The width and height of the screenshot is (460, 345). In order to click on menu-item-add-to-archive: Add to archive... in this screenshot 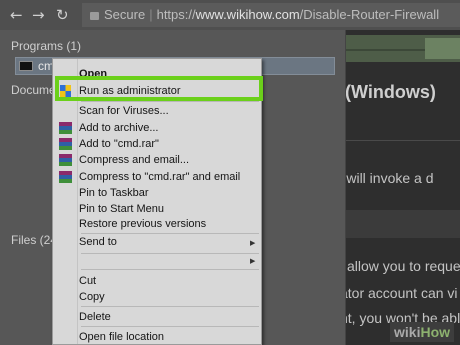, I will do `click(119, 128)`.